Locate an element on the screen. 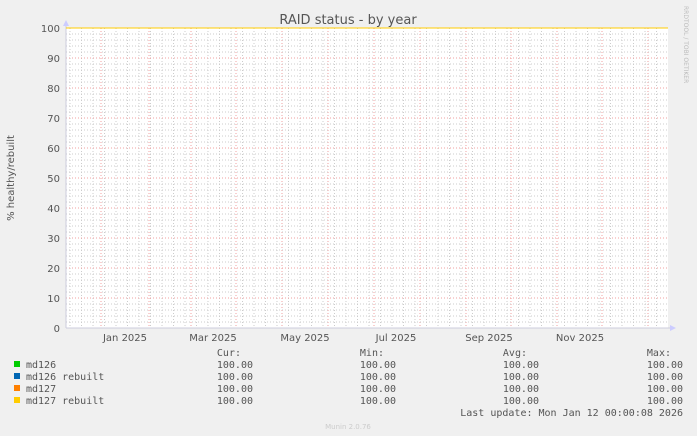 The width and height of the screenshot is (697, 436). legend-header: Min: is located at coordinates (372, 353).